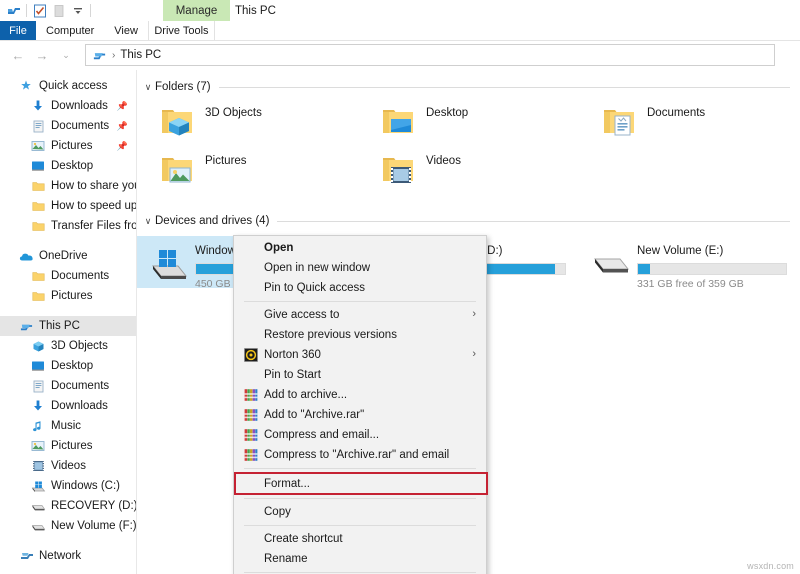 This screenshot has height=574, width=800. I want to click on explorer-icon, so click(13, 10).